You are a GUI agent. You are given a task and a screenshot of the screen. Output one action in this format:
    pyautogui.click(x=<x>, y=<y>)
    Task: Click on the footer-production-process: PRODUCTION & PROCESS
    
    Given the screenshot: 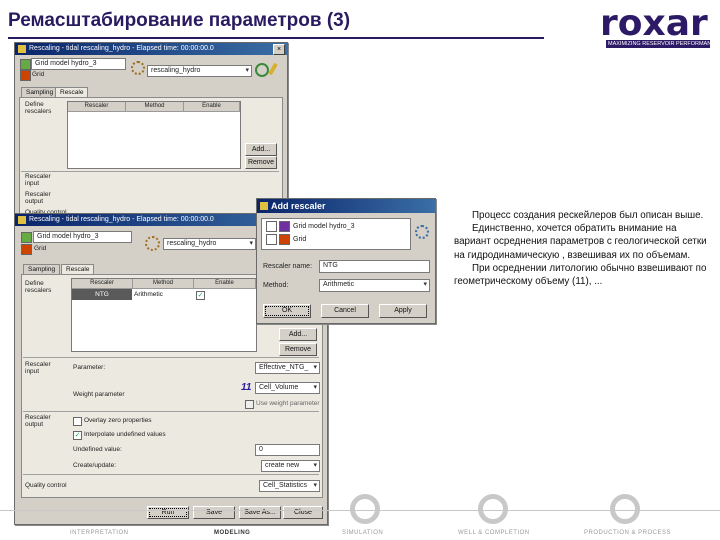 What is the action you would take?
    pyautogui.click(x=628, y=533)
    